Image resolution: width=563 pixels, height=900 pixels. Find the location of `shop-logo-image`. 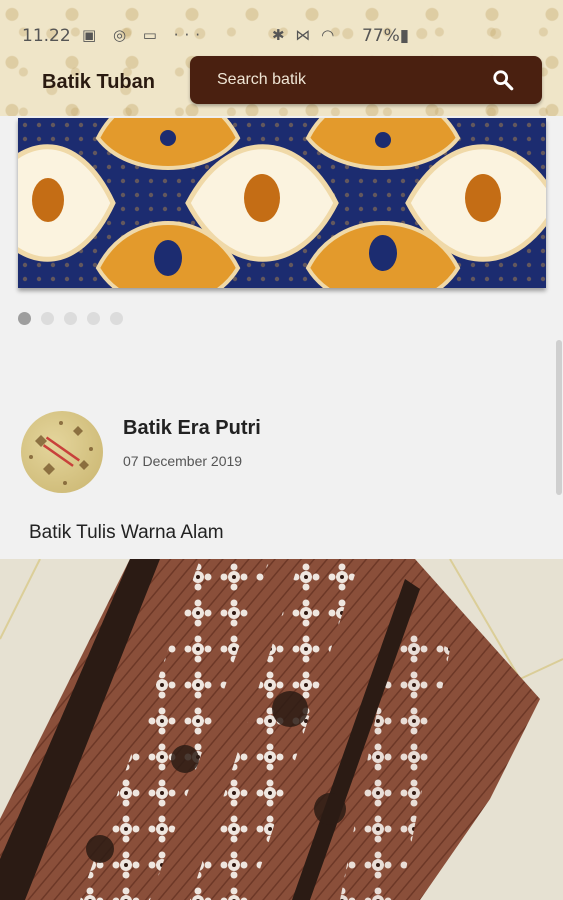

shop-logo-image is located at coordinates (61, 453).